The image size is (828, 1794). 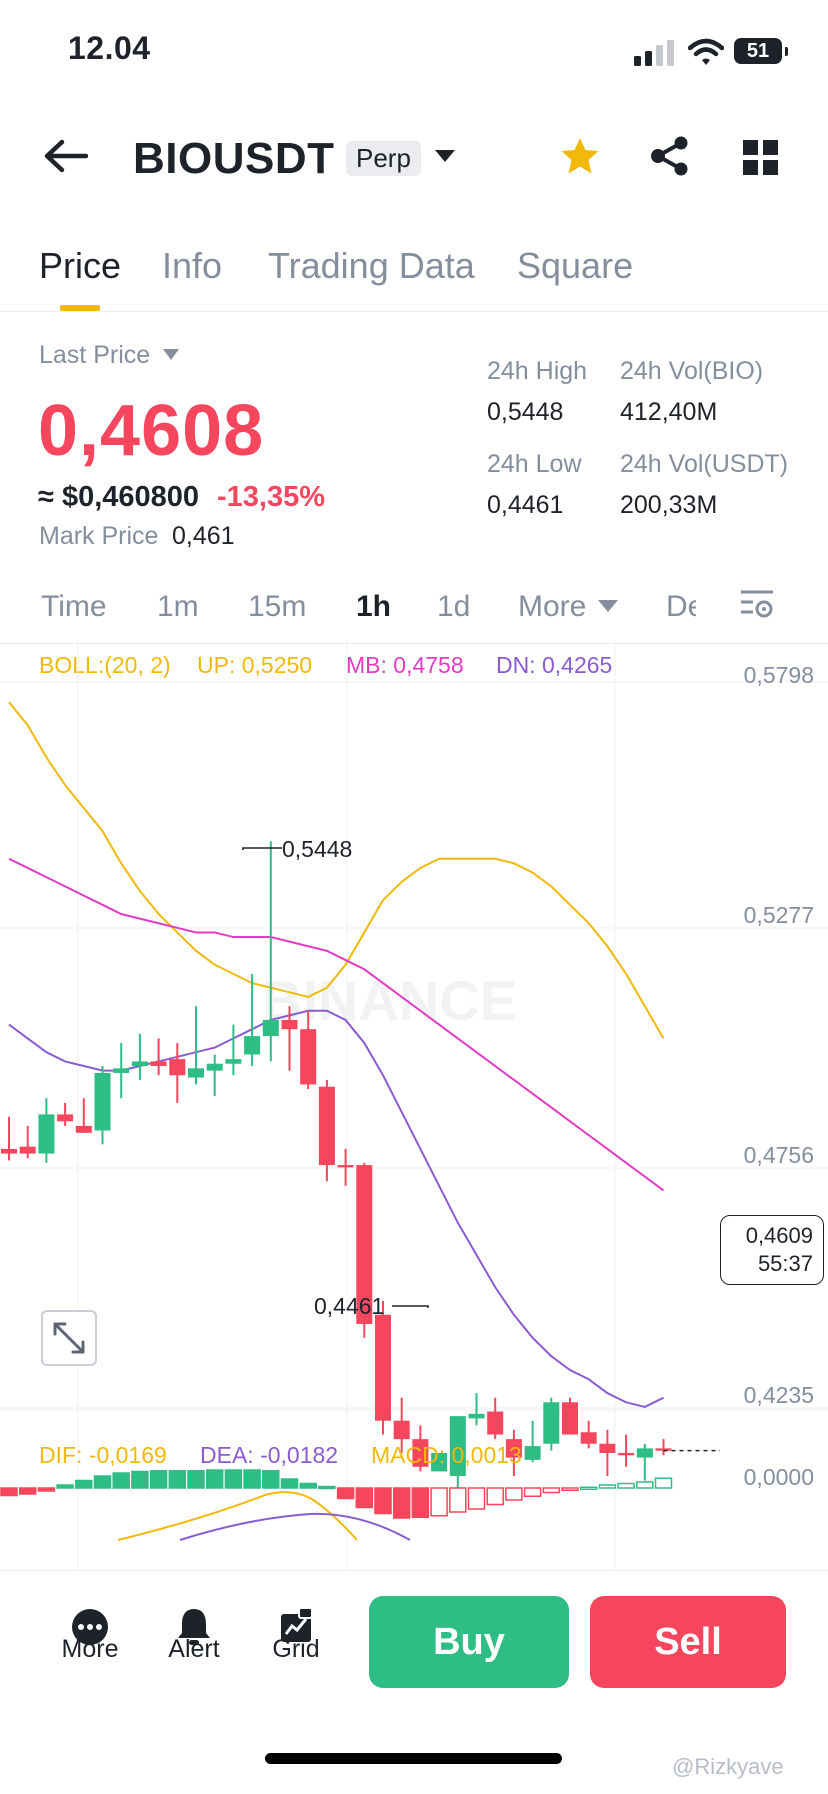 I want to click on tab-trading-data: Trading Data, so click(x=371, y=266).